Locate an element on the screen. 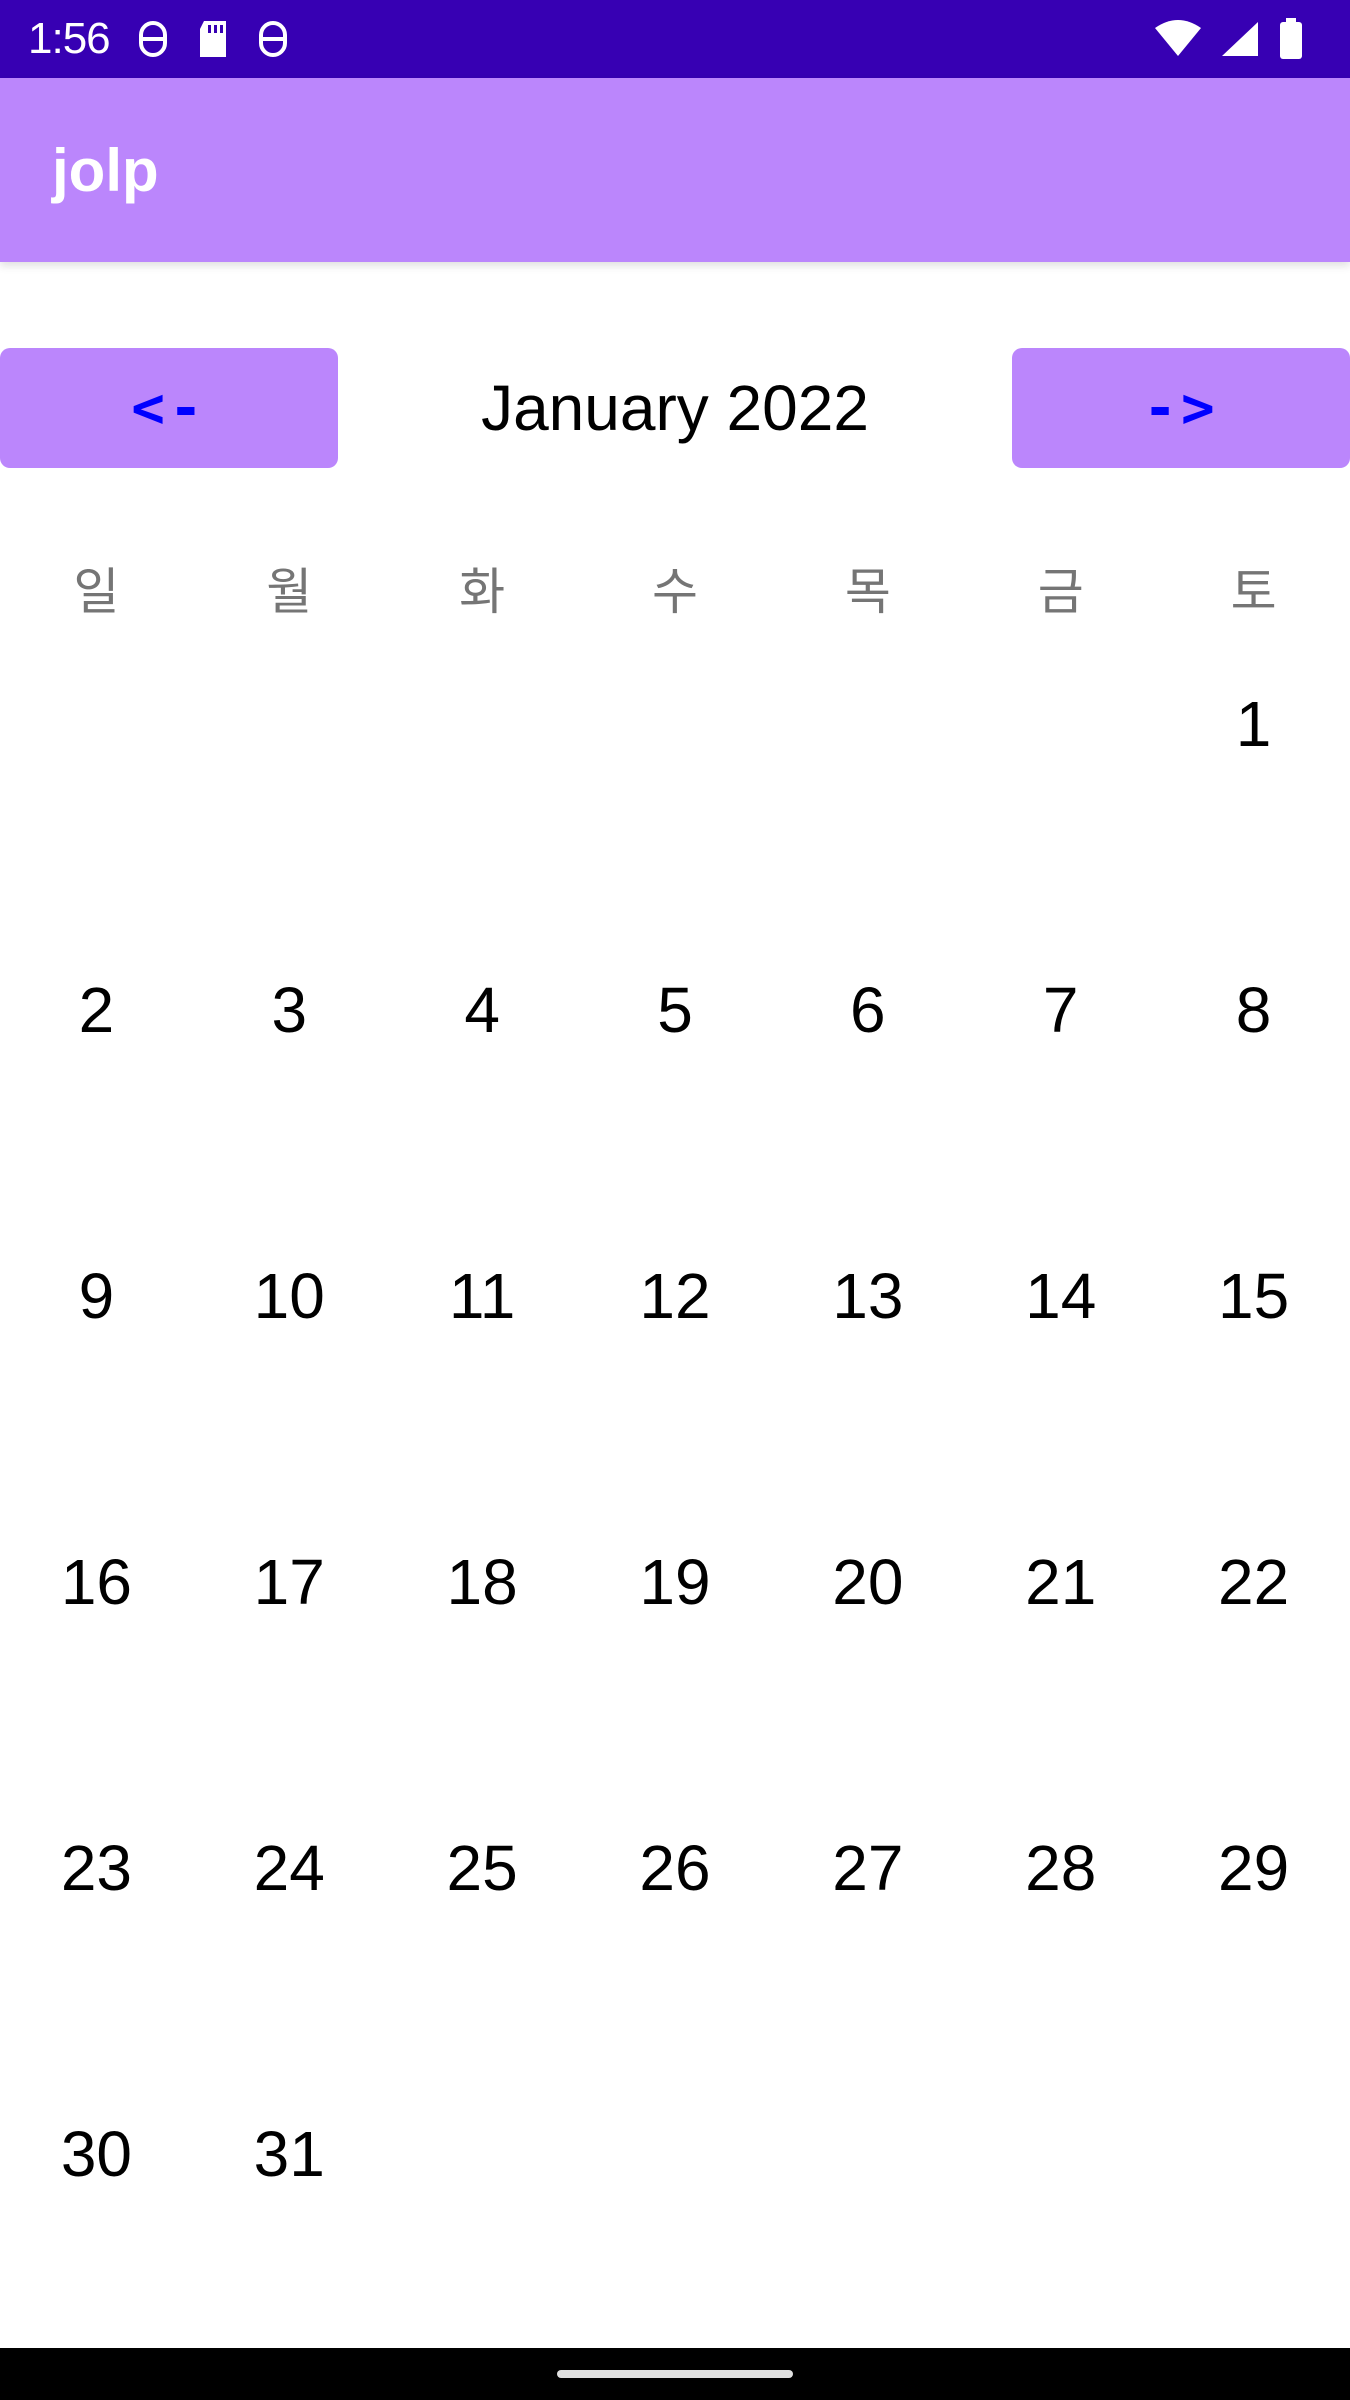 This screenshot has width=1350, height=2400. month-label: January 2022 is located at coordinates (675, 408).